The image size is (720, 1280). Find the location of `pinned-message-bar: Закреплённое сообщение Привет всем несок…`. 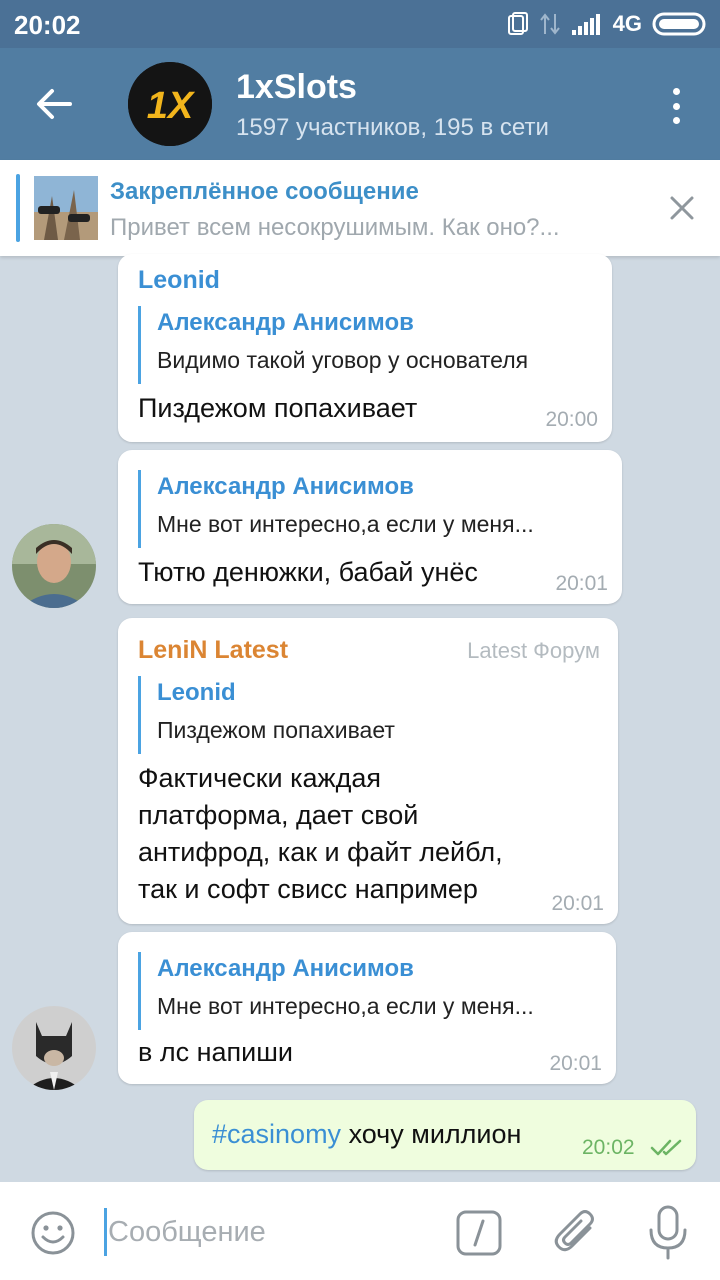

pinned-message-bar: Закреплённое сообщение Привет всем несок… is located at coordinates (360, 208).